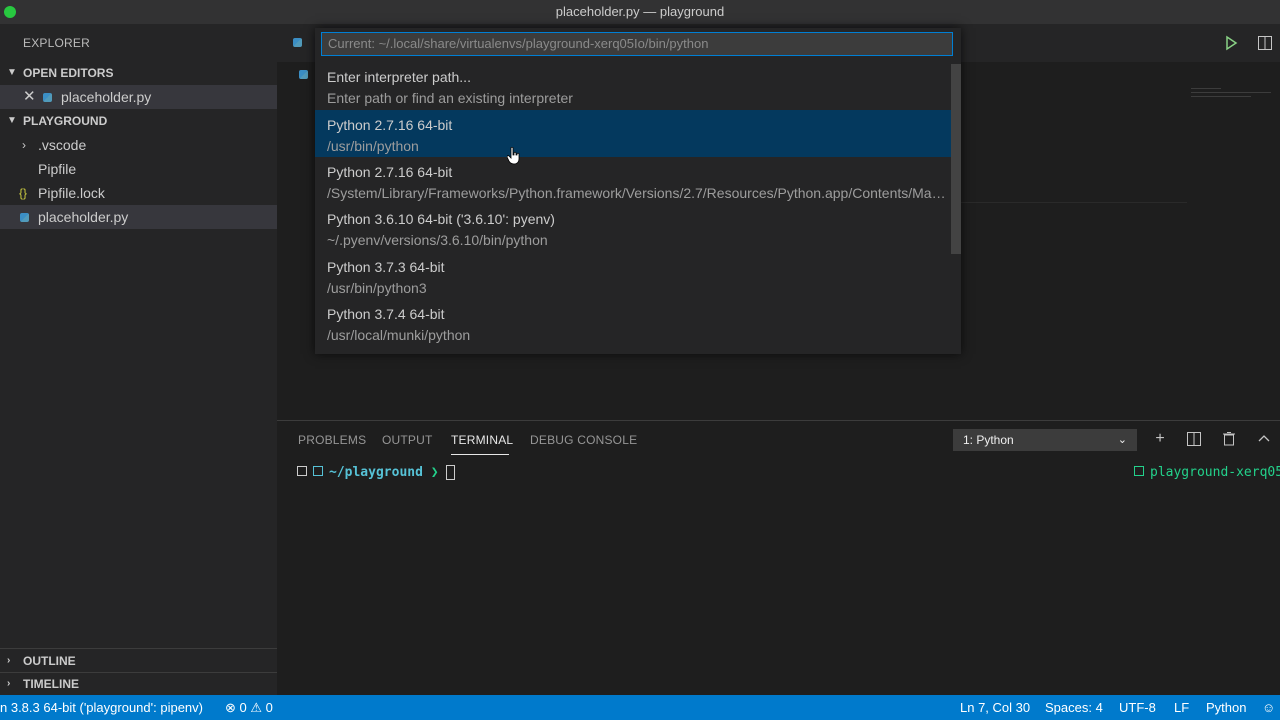 This screenshot has height=720, width=1280. Describe the element at coordinates (1139, 471) in the screenshot. I see `venv-icon` at that location.